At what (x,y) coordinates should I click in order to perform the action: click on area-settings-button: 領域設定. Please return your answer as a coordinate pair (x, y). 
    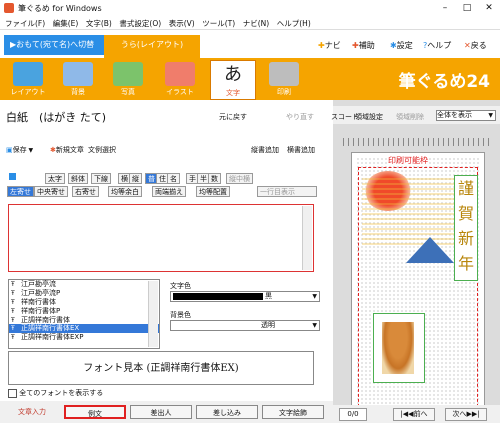
    Looking at the image, I should click on (369, 117).